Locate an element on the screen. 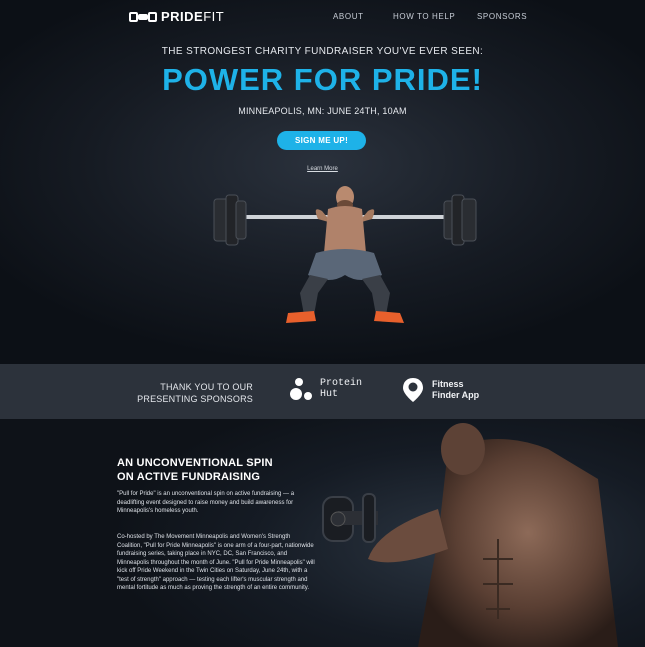  sponsor-thanks-text: THANK YOU TO OUR PRESENTING SPONSORS is located at coordinates (195, 393).